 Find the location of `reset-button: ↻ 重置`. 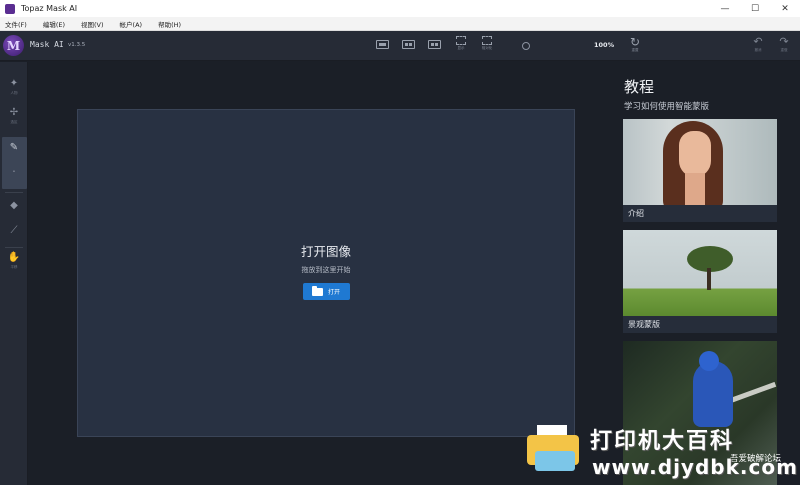

reset-button: ↻ 重置 is located at coordinates (635, 44).